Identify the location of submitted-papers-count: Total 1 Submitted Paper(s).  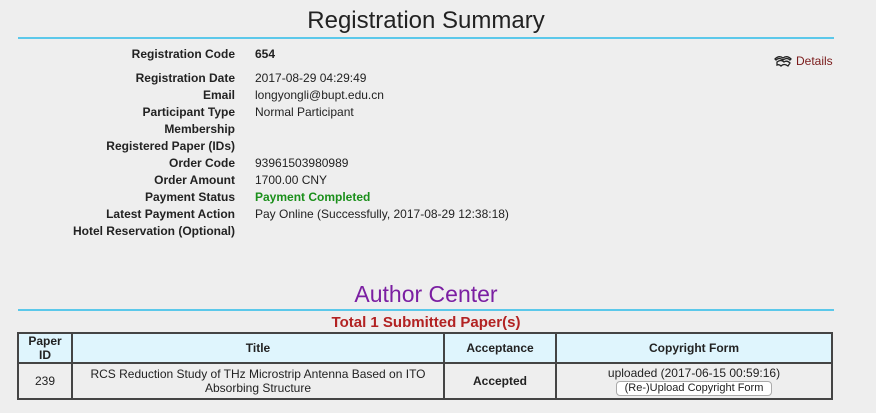
(426, 322).